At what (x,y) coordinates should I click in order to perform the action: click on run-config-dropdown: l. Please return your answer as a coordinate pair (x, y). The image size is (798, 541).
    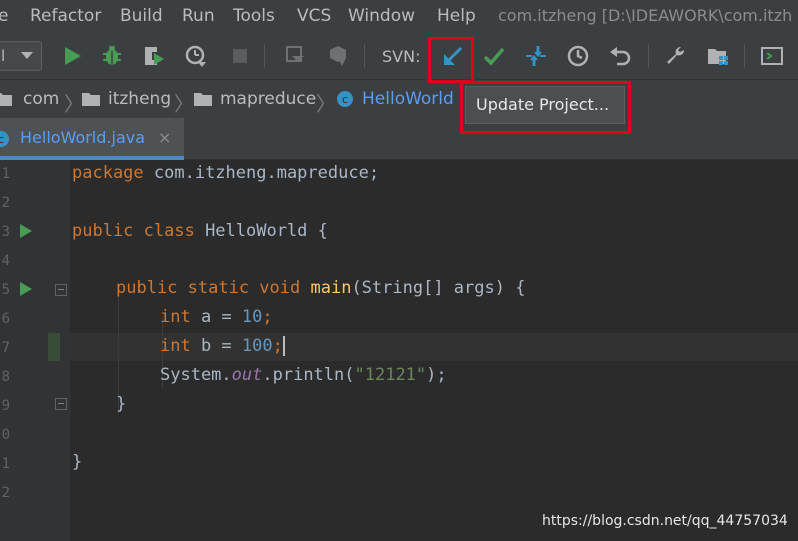
    Looking at the image, I should click on (21, 56).